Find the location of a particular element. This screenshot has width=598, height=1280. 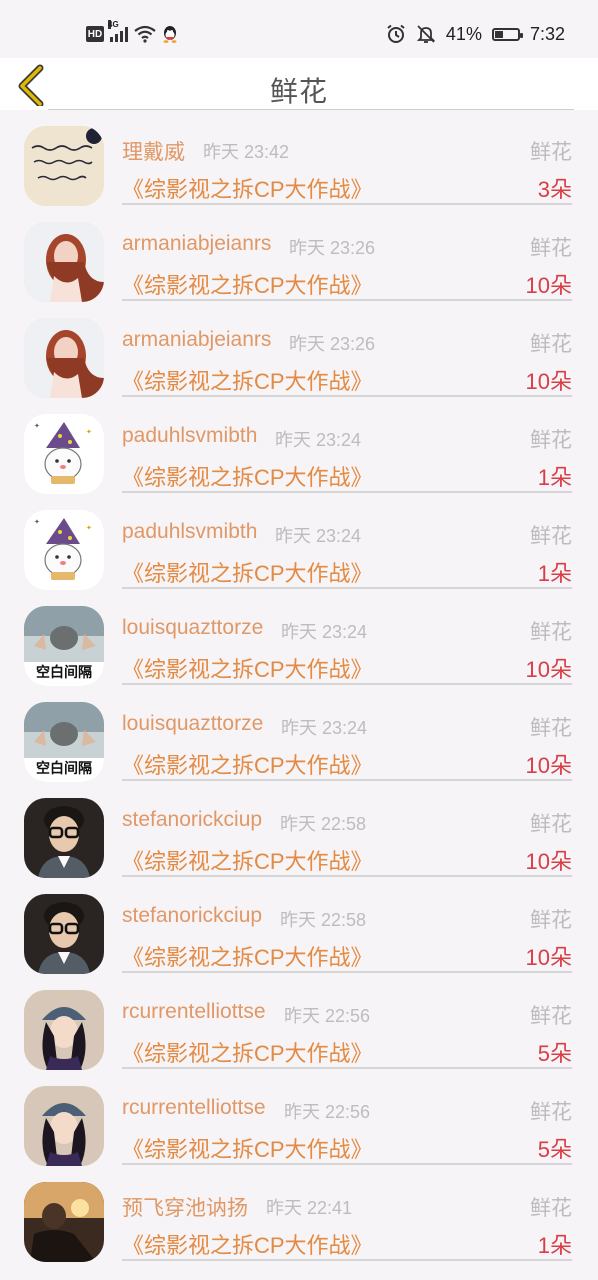

list-item: ✦ ✦ paduhlsvmibth 昨天 23:24 鲜花《综影视之拆CP大作战》 1朵 is located at coordinates (299, 542).